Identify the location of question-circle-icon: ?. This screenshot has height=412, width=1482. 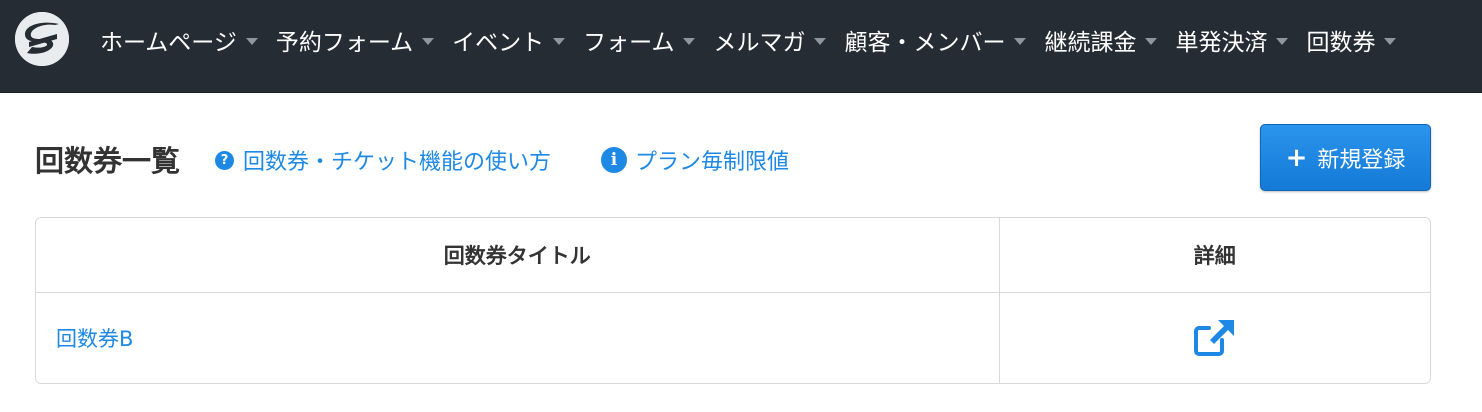
(224, 160).